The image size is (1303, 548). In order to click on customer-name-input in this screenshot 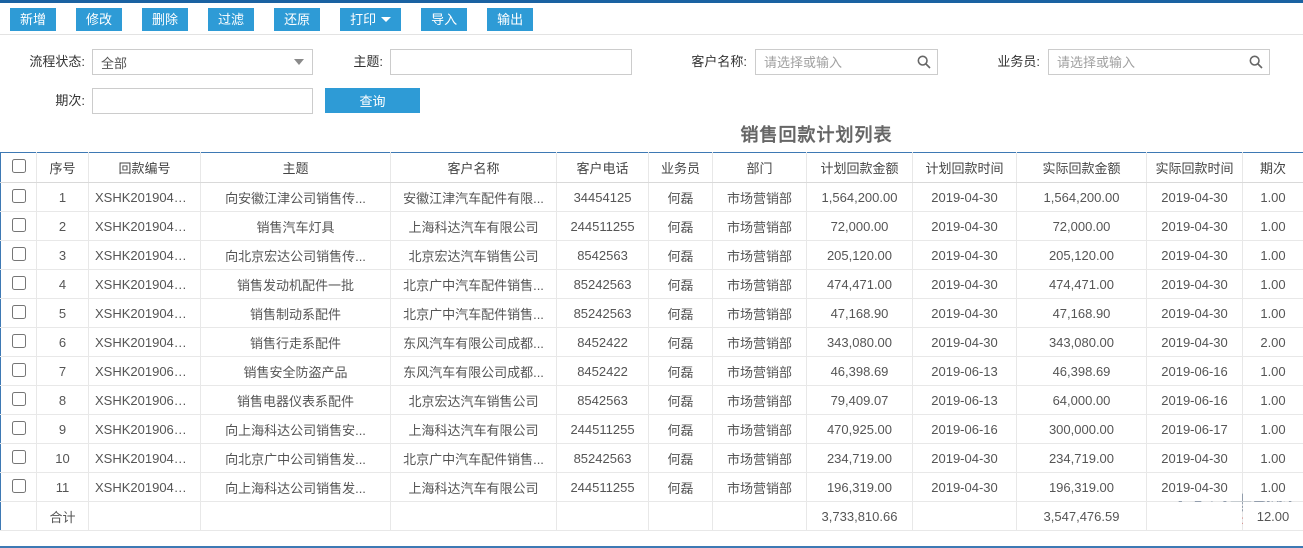, I will do `click(846, 62)`.